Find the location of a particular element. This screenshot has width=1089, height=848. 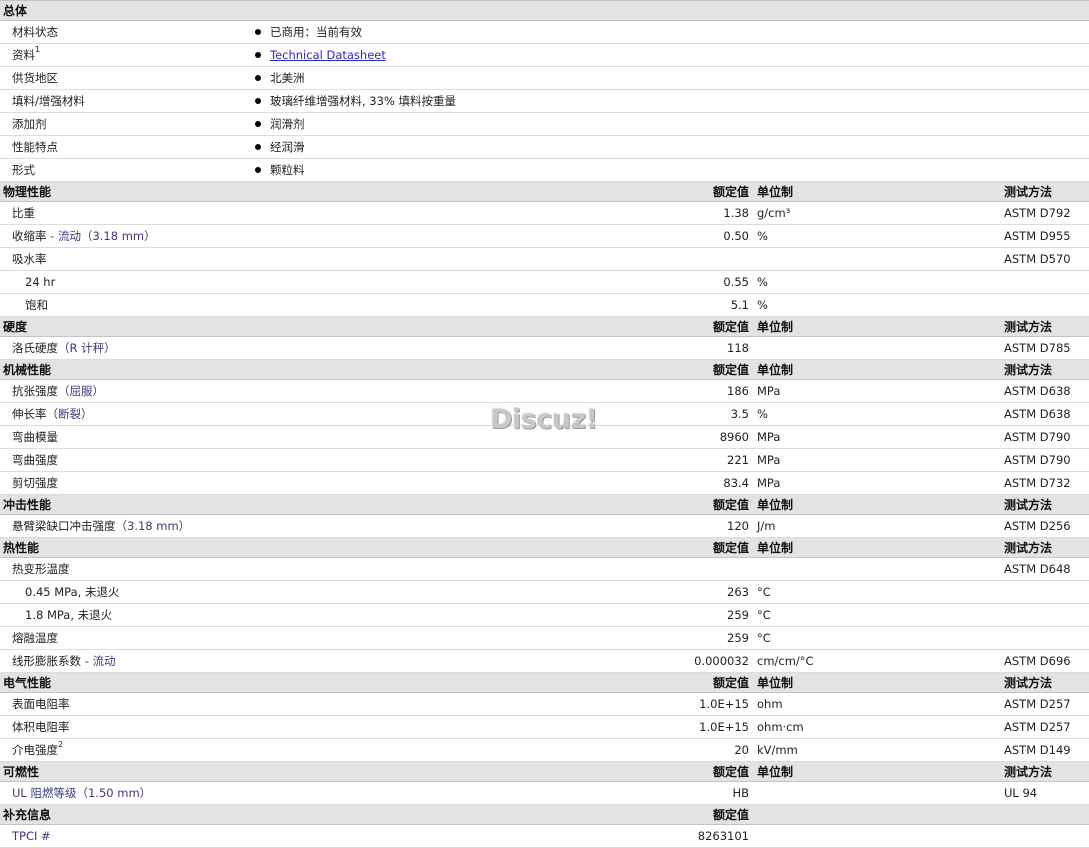

property-row: 弯曲强度 221 MPa ASTM D790 is located at coordinates (544, 460).